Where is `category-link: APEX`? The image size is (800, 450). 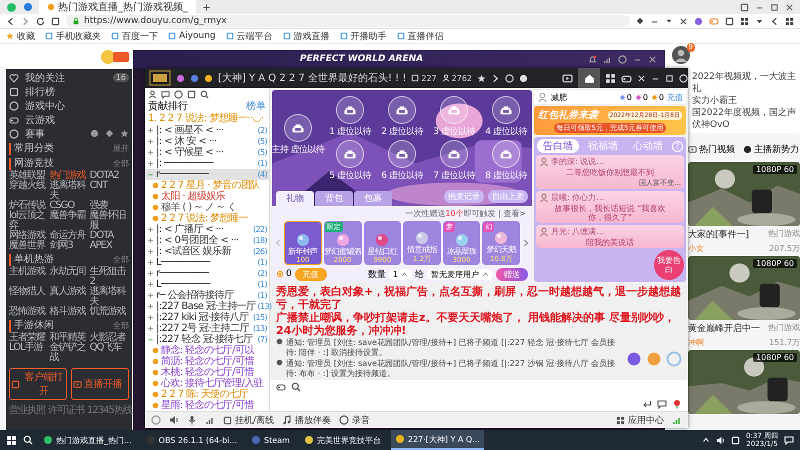 category-link: APEX is located at coordinates (109, 246).